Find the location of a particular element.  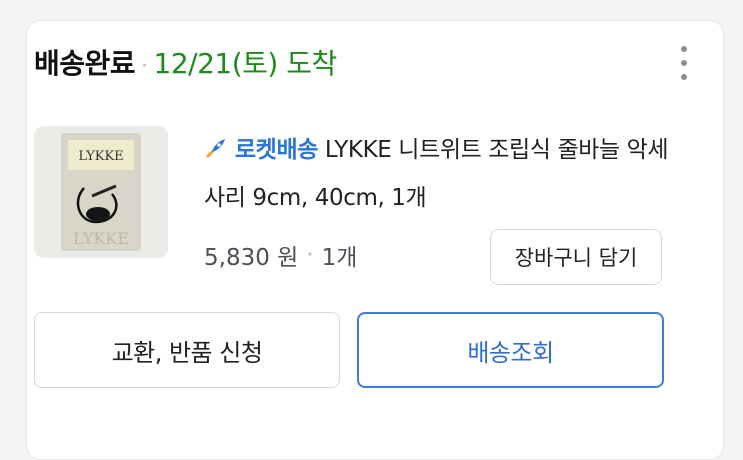

delivery-status: 배송완료 is located at coordinates (85, 63).